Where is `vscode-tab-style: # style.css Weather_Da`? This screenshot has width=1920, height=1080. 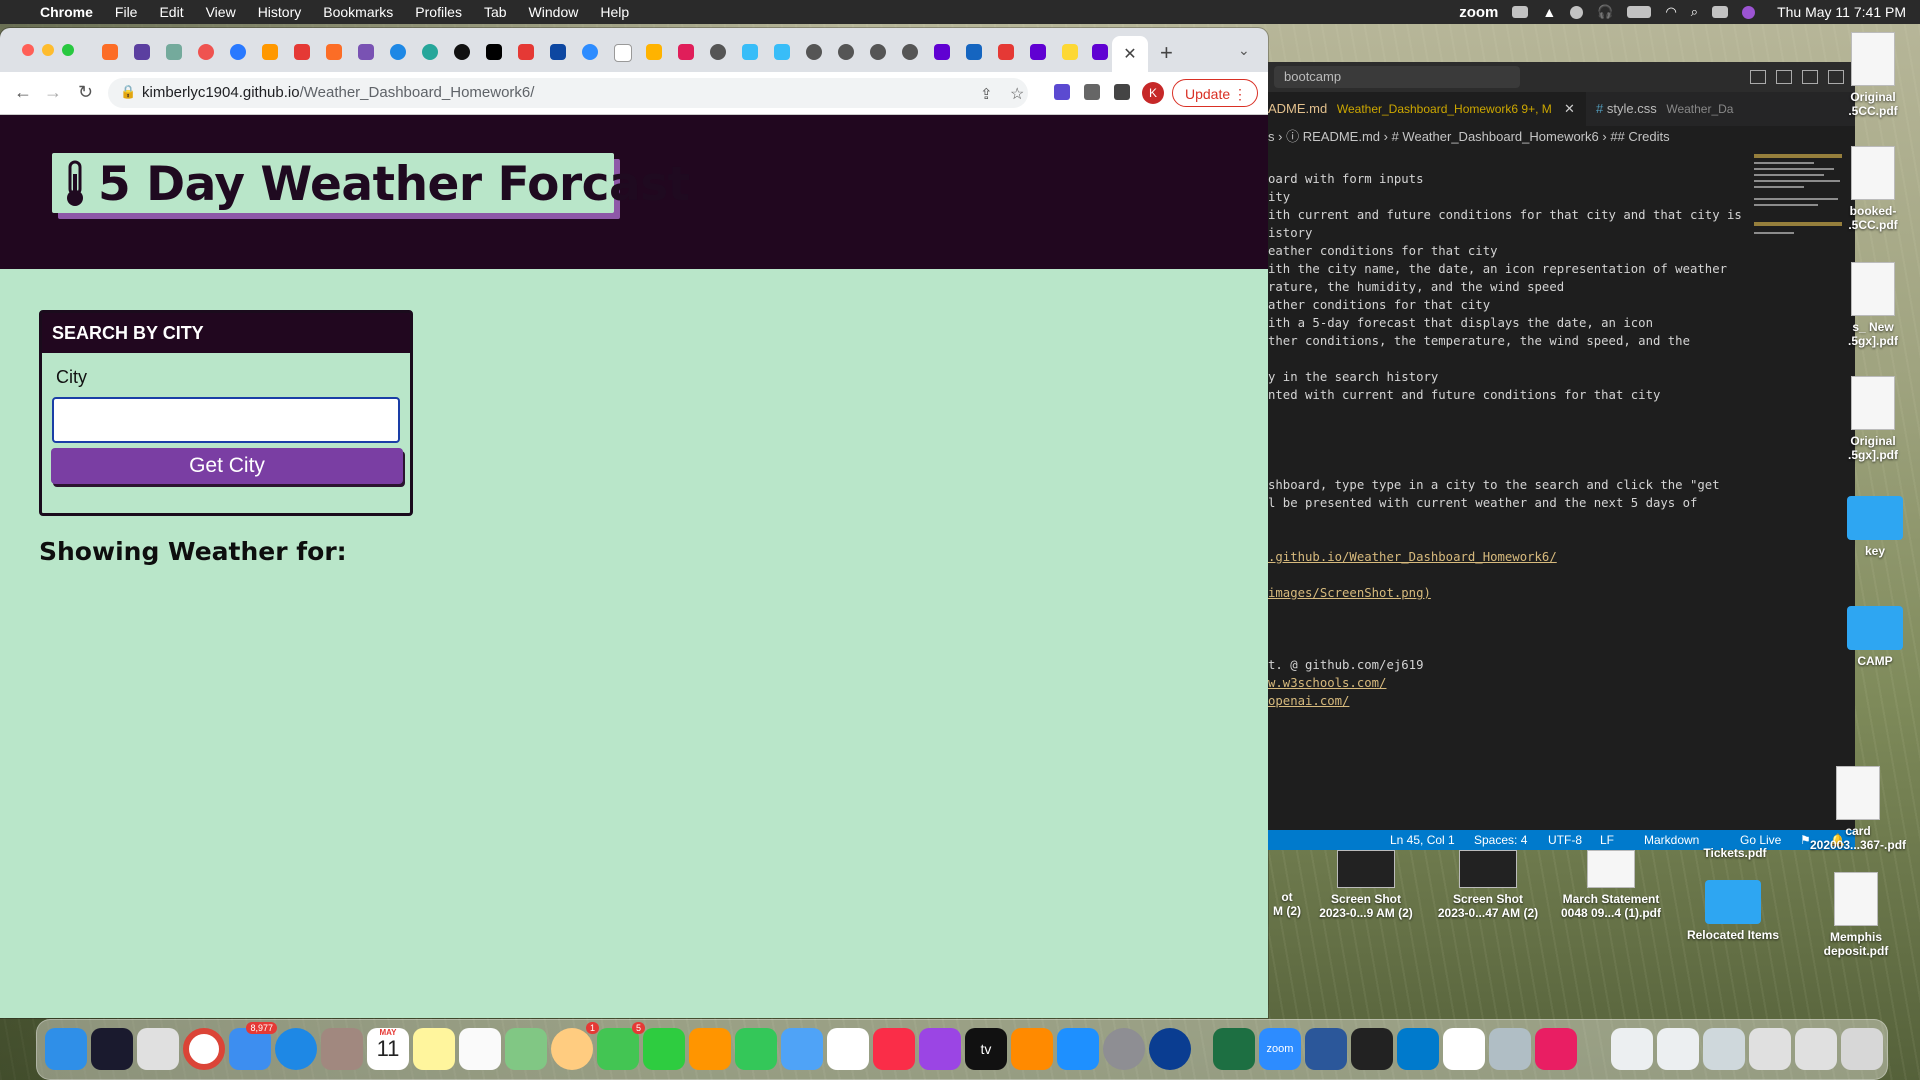
vscode-tab-style: # style.css Weather_Da is located at coordinates (1676, 109).